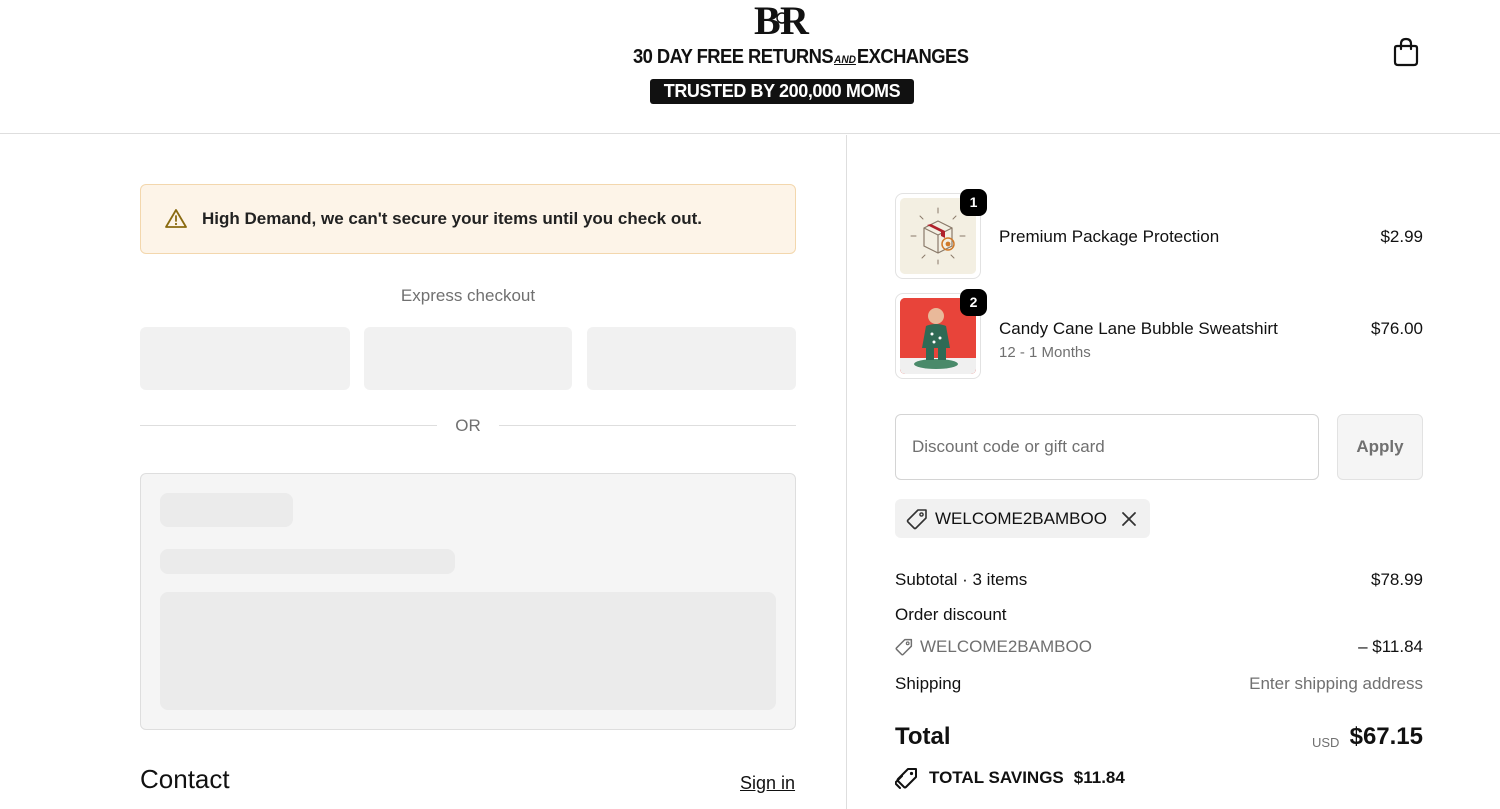  I want to click on express-checkout-label: Express checkout, so click(468, 295).